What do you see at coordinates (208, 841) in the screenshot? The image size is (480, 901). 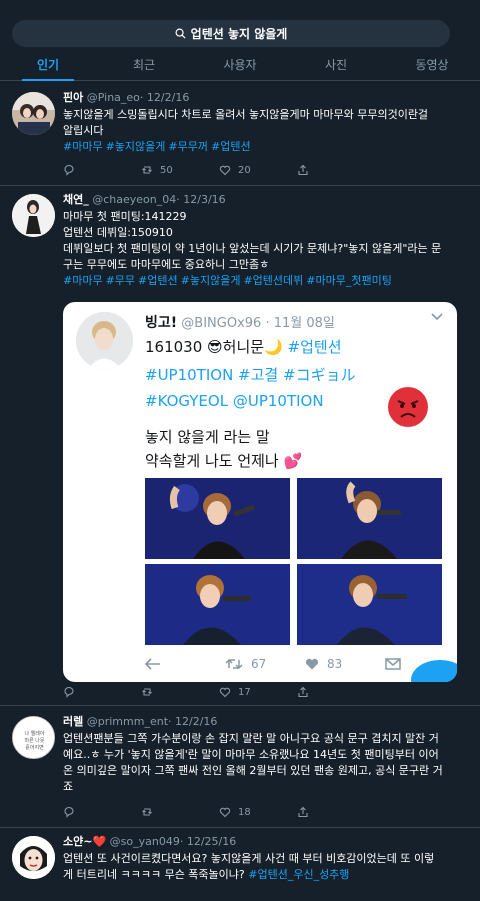 I see `tweet-date: · 12/25/16` at bounding box center [208, 841].